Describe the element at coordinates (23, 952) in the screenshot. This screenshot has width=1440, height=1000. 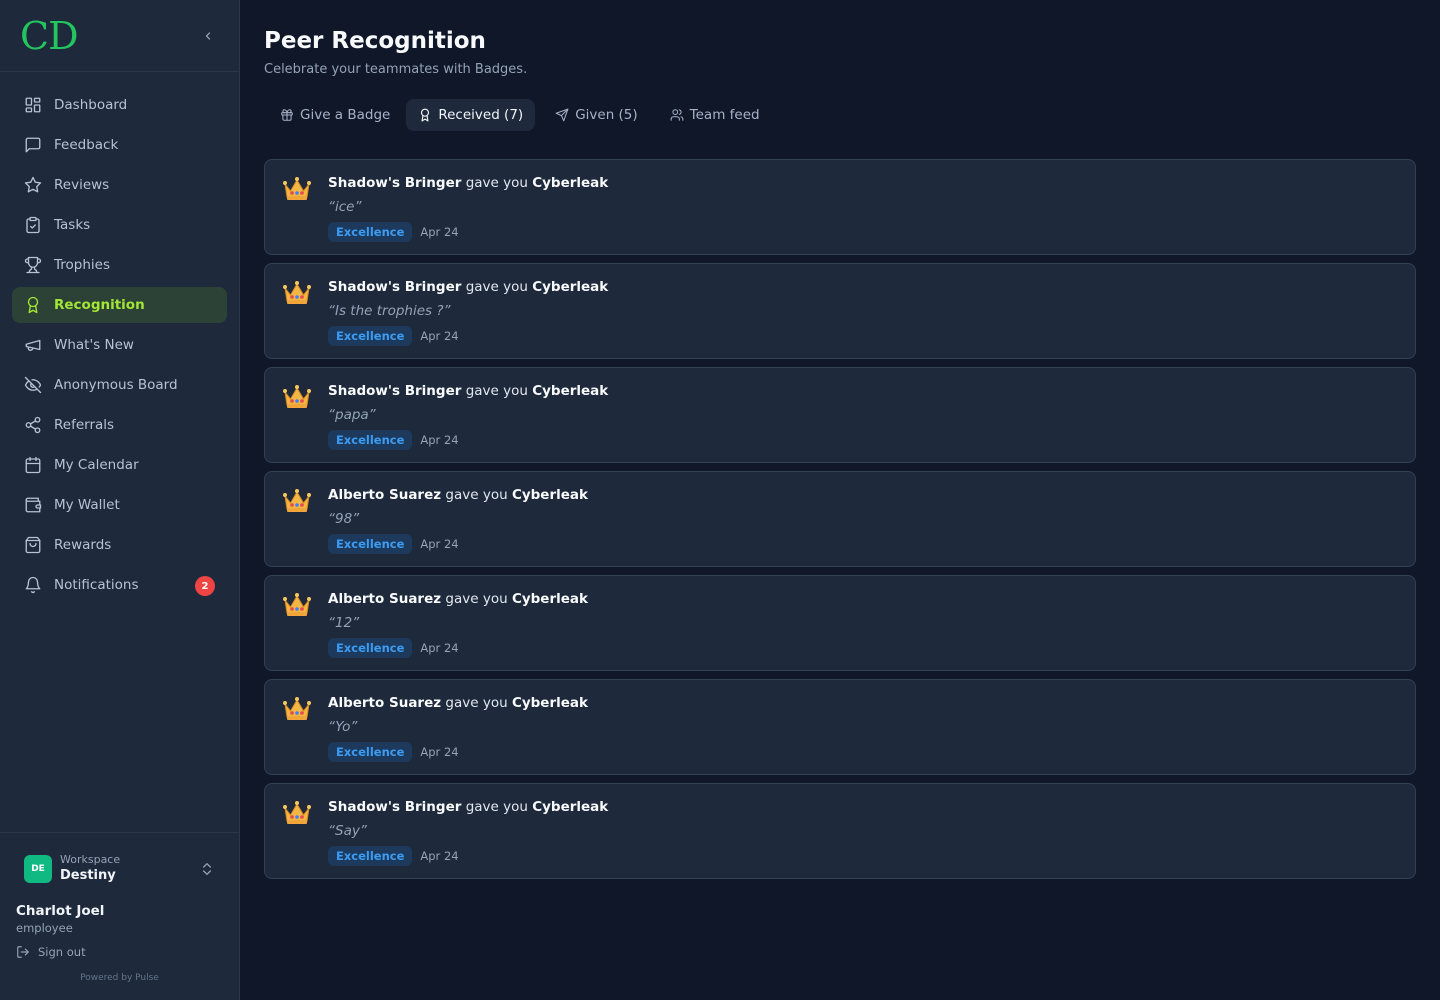
I see `log-out-icon` at that location.